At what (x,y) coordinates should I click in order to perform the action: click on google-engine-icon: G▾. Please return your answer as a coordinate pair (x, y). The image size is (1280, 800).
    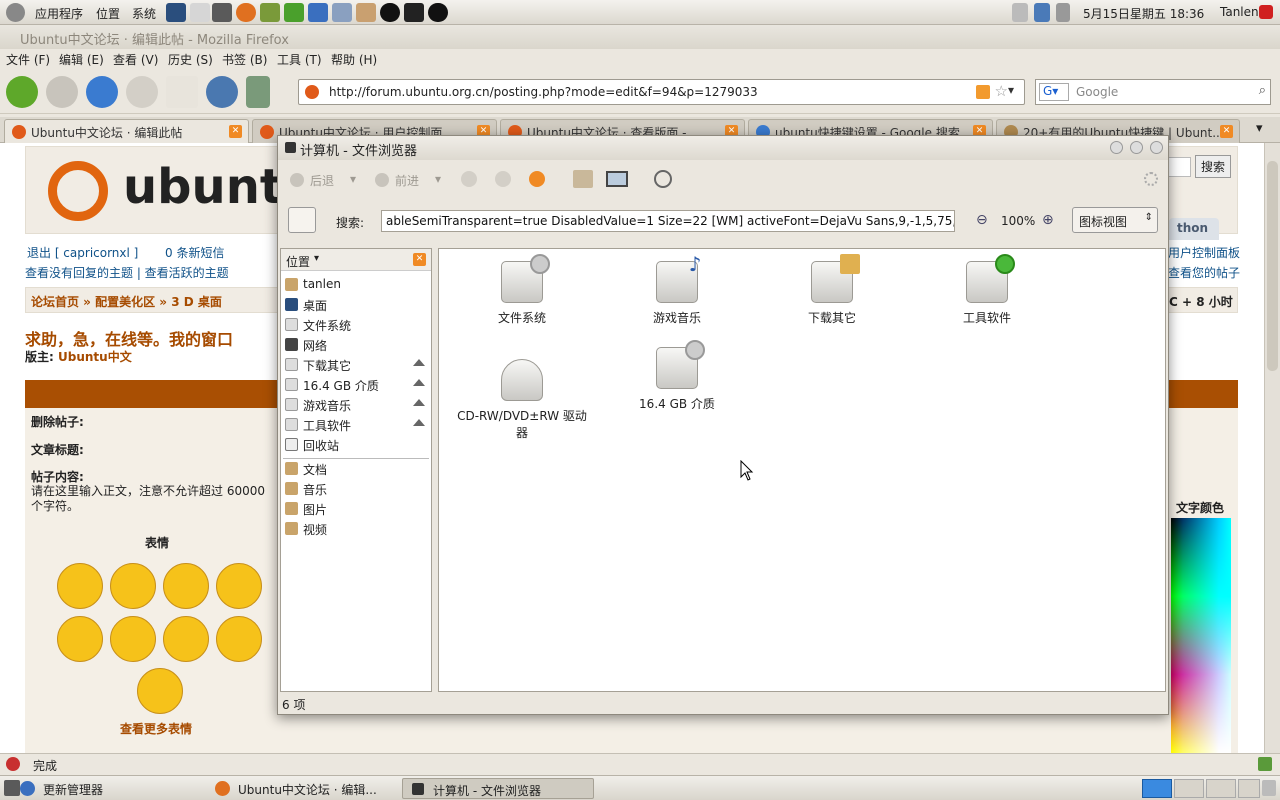
    Looking at the image, I should click on (1054, 92).